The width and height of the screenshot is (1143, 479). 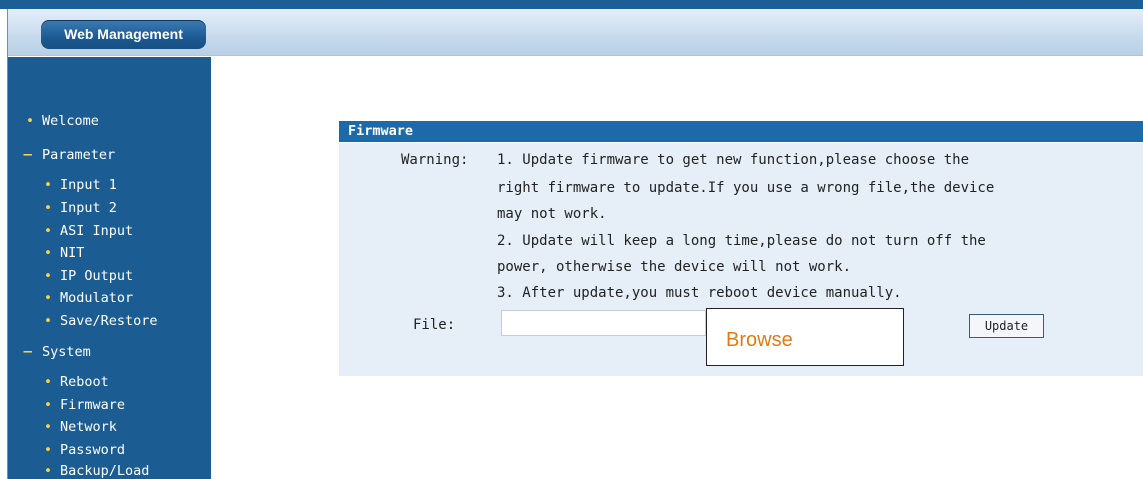 What do you see at coordinates (93, 405) in the screenshot?
I see `sidebar-item-label: Firmware` at bounding box center [93, 405].